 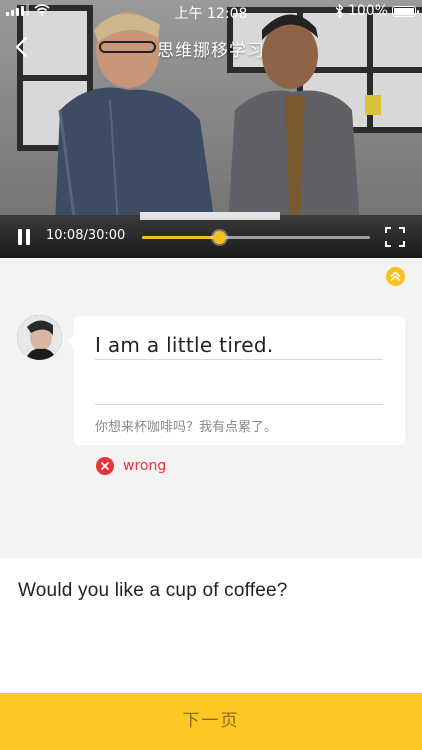 I want to click on question-text: Would you like a cup of coffee?, so click(x=153, y=590).